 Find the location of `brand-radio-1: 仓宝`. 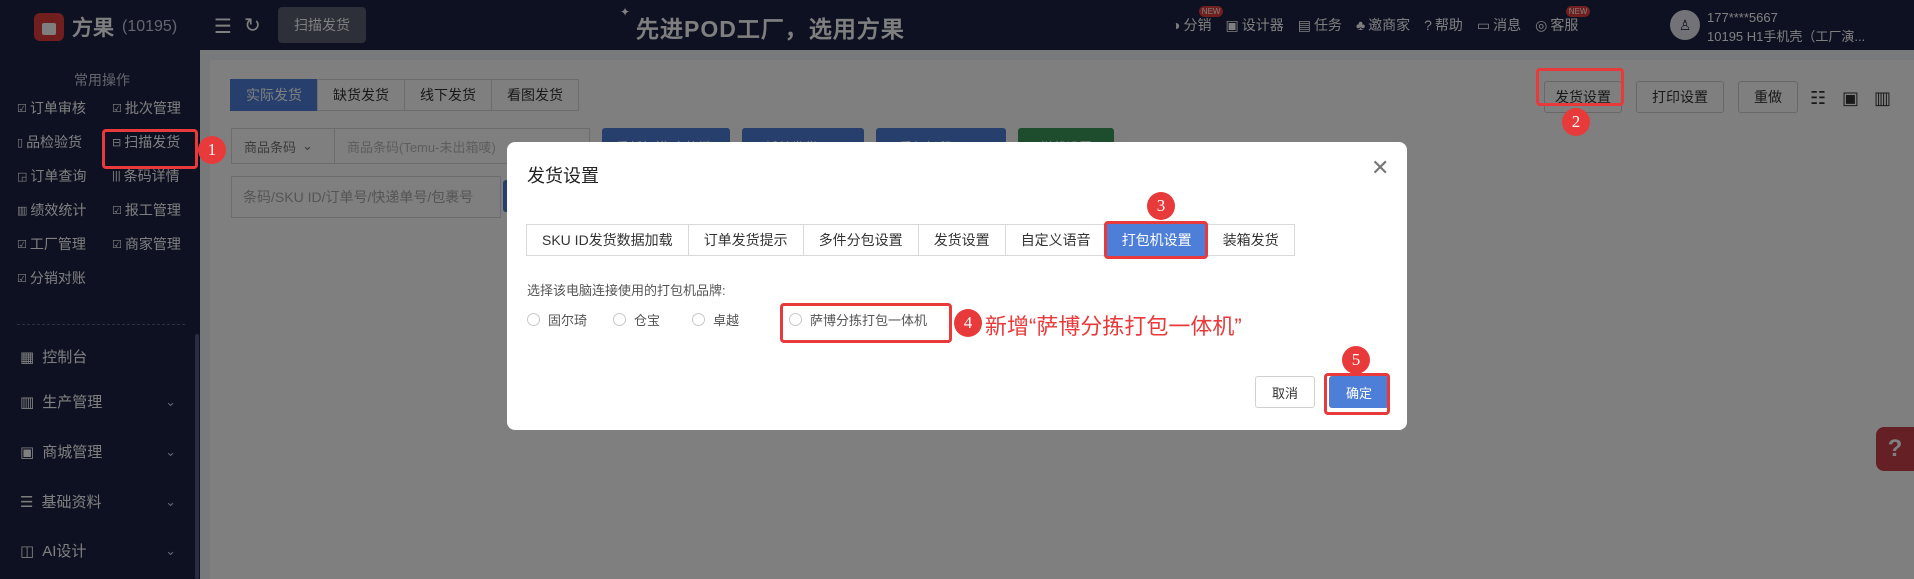

brand-radio-1: 仓宝 is located at coordinates (636, 319).